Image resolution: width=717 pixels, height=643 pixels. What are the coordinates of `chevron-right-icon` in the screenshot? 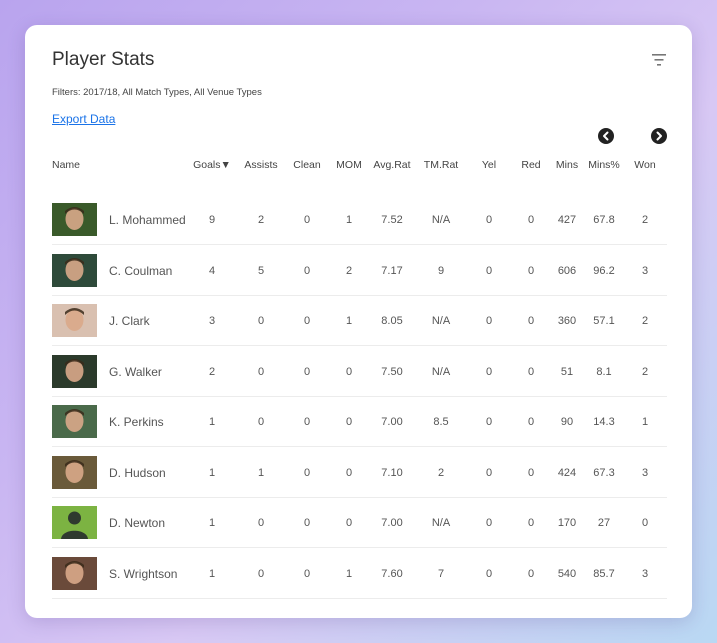 It's located at (659, 136).